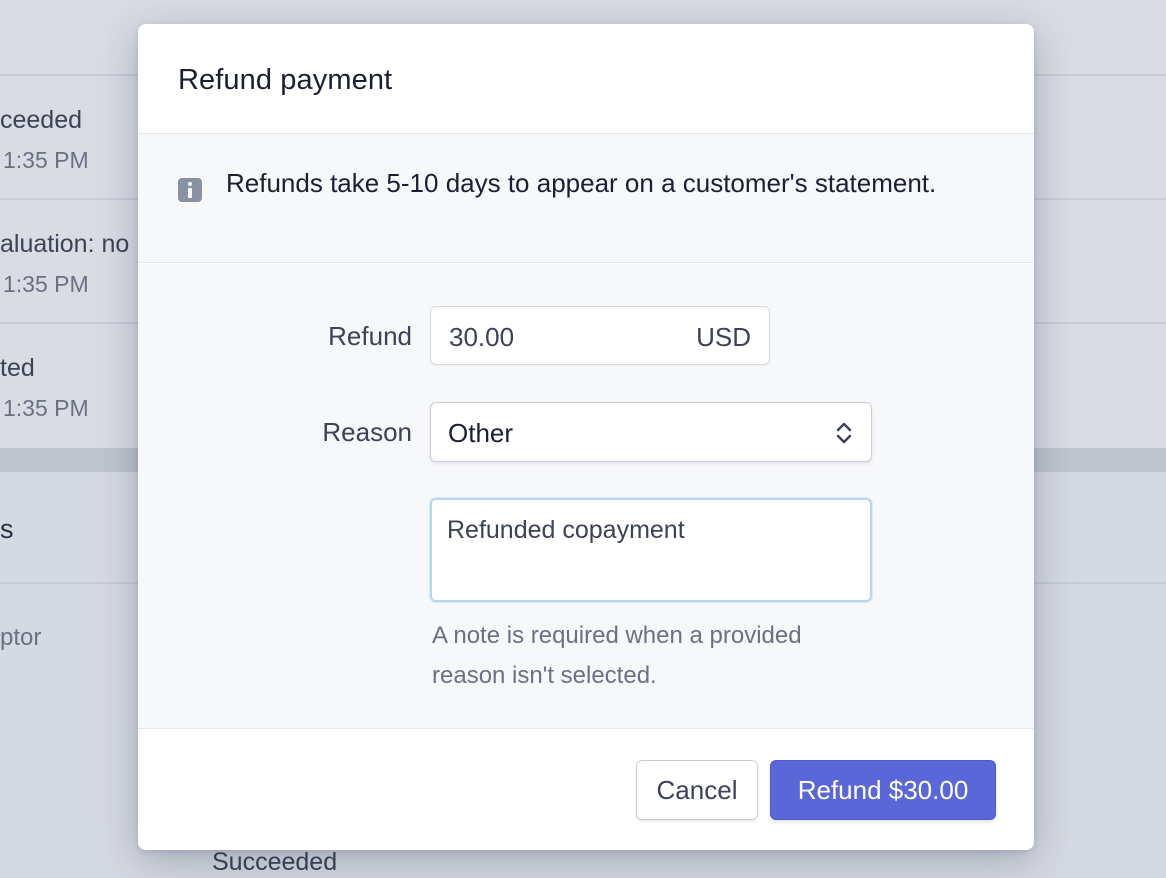 The height and width of the screenshot is (878, 1166). I want to click on background-section-item: ptor, so click(21, 637).